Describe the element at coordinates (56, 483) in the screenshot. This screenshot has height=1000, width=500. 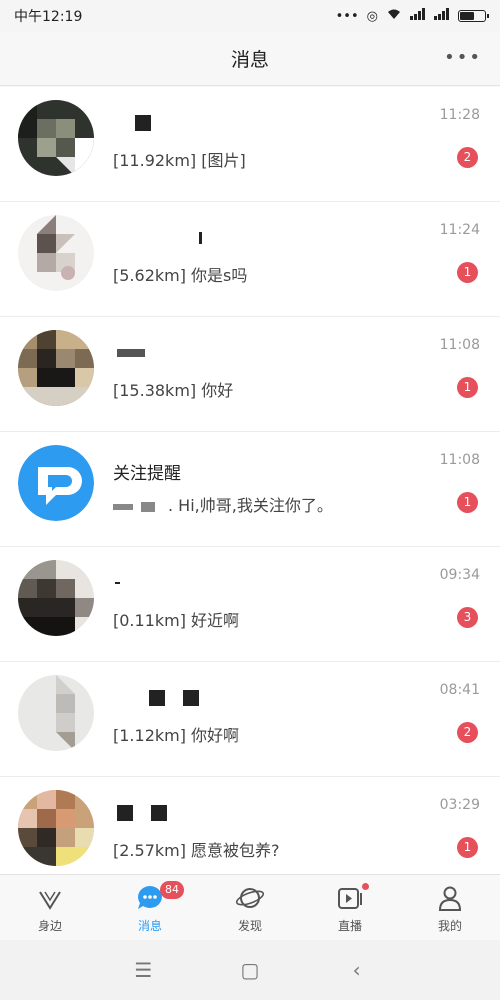
I see `follow-reminder-icon` at that location.